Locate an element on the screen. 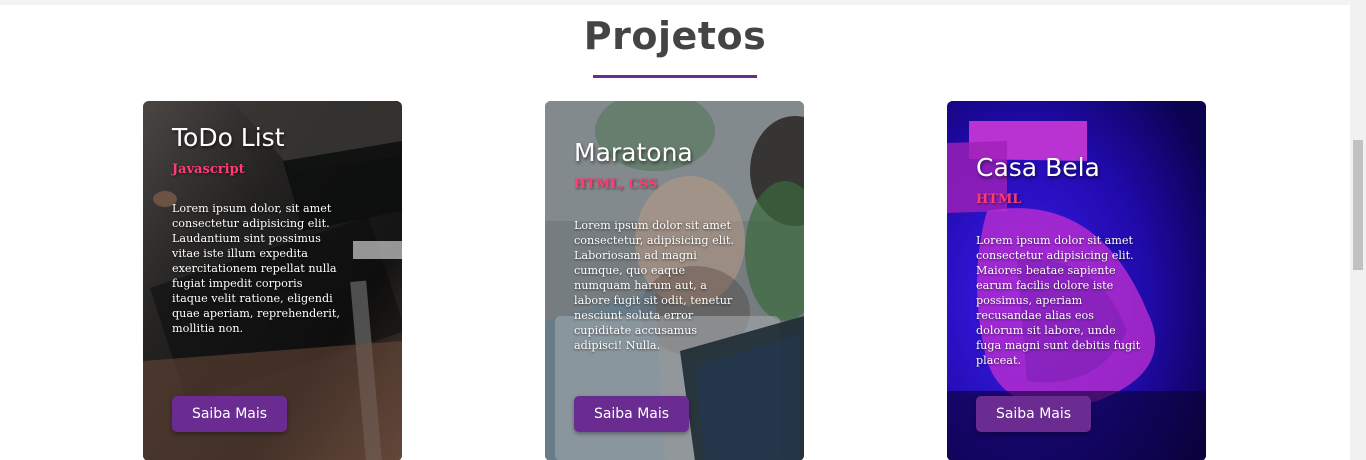  project-title: ToDo List is located at coordinates (228, 137).